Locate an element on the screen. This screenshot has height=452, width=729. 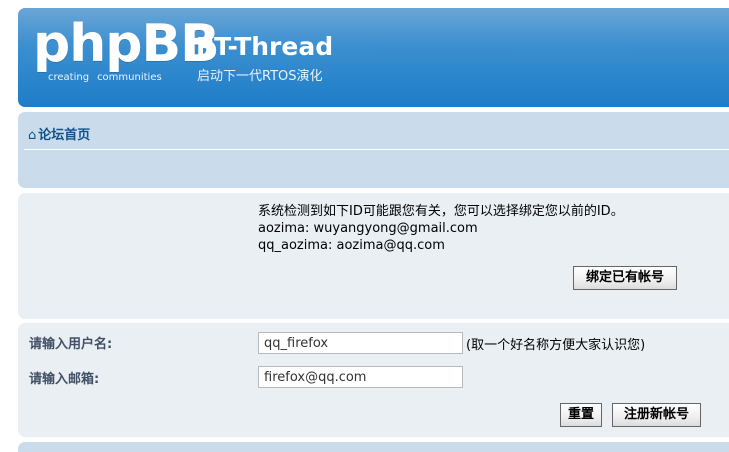
navbar-divider is located at coordinates (376, 149).